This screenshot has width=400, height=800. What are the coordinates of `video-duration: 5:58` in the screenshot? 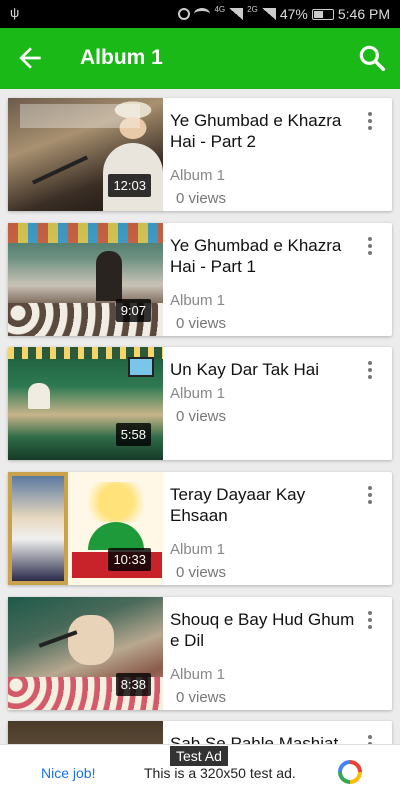 It's located at (133, 434).